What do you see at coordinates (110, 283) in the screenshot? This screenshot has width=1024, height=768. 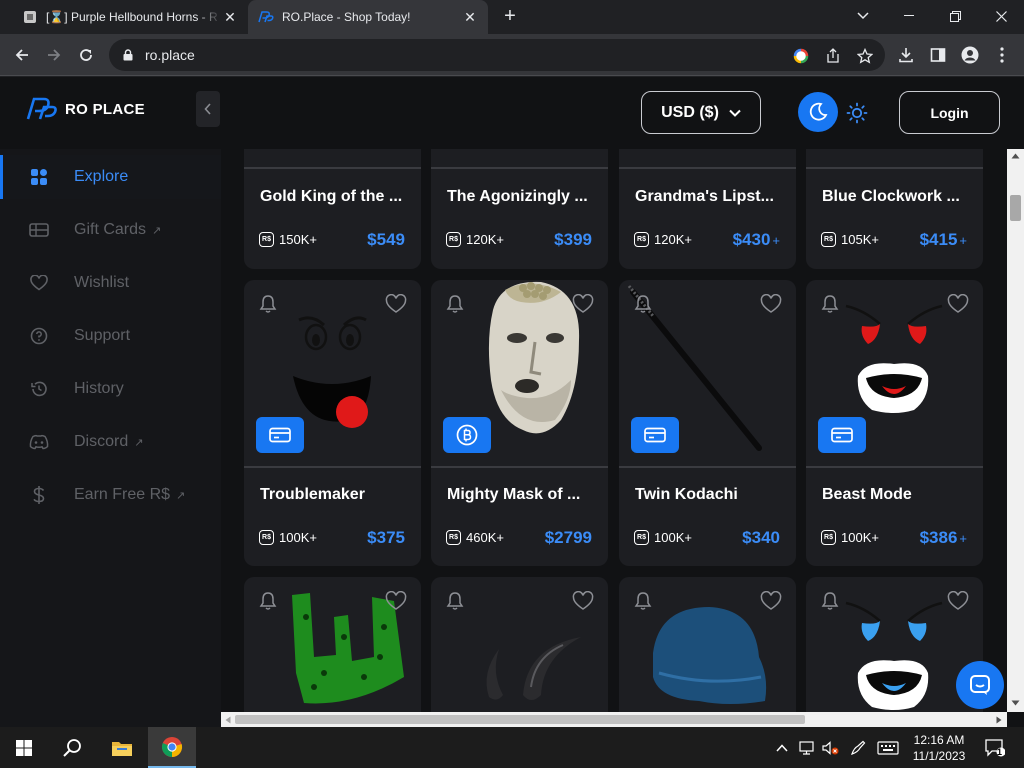 I see `sidebar-item-wishlist: Wishlist` at bounding box center [110, 283].